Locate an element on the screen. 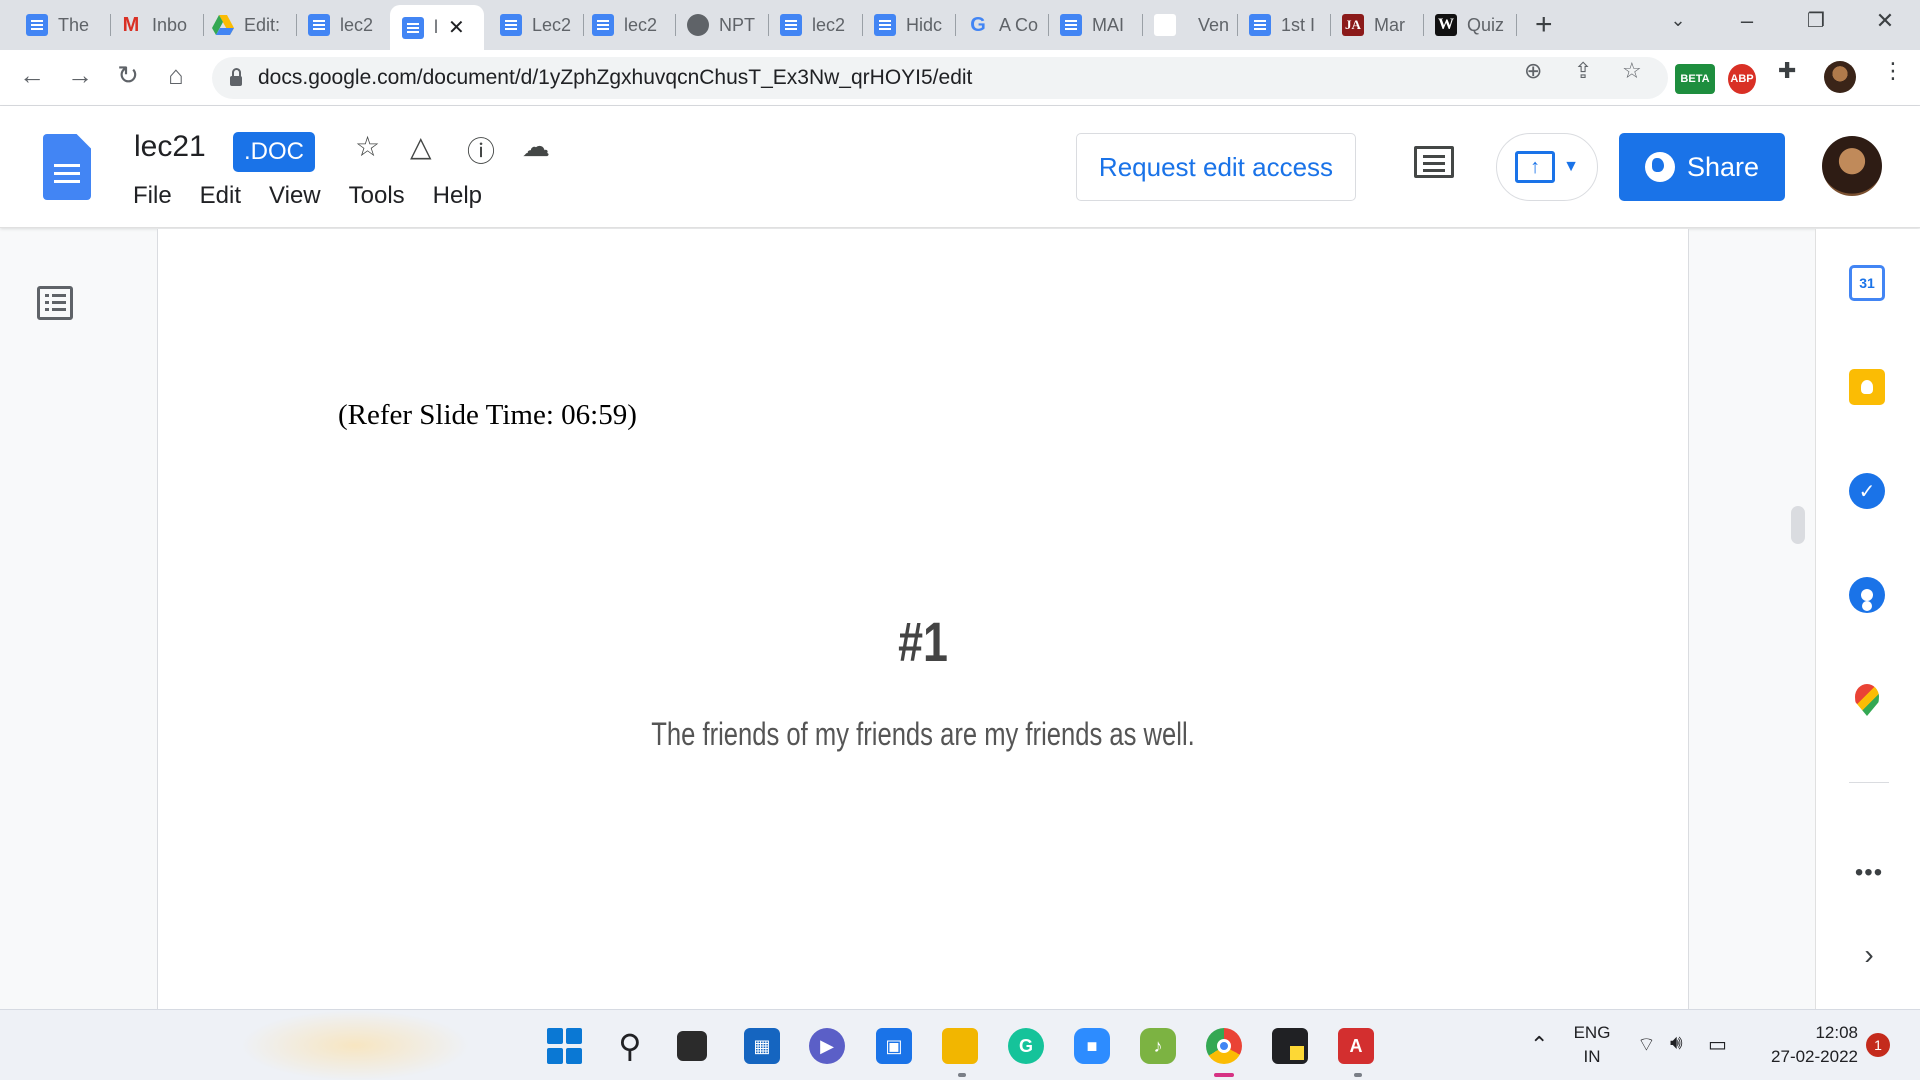  chrome-icon is located at coordinates (1224, 1046).